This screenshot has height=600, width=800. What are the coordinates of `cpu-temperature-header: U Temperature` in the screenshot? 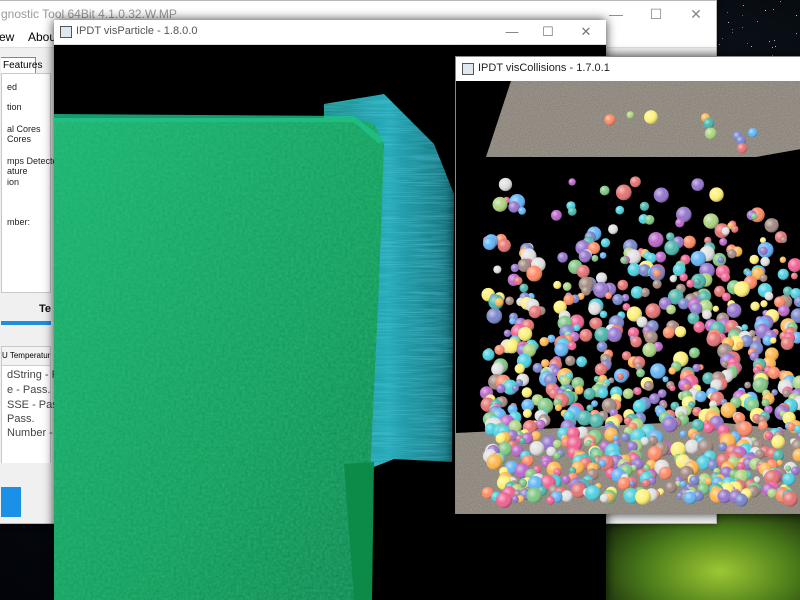 It's located at (26, 356).